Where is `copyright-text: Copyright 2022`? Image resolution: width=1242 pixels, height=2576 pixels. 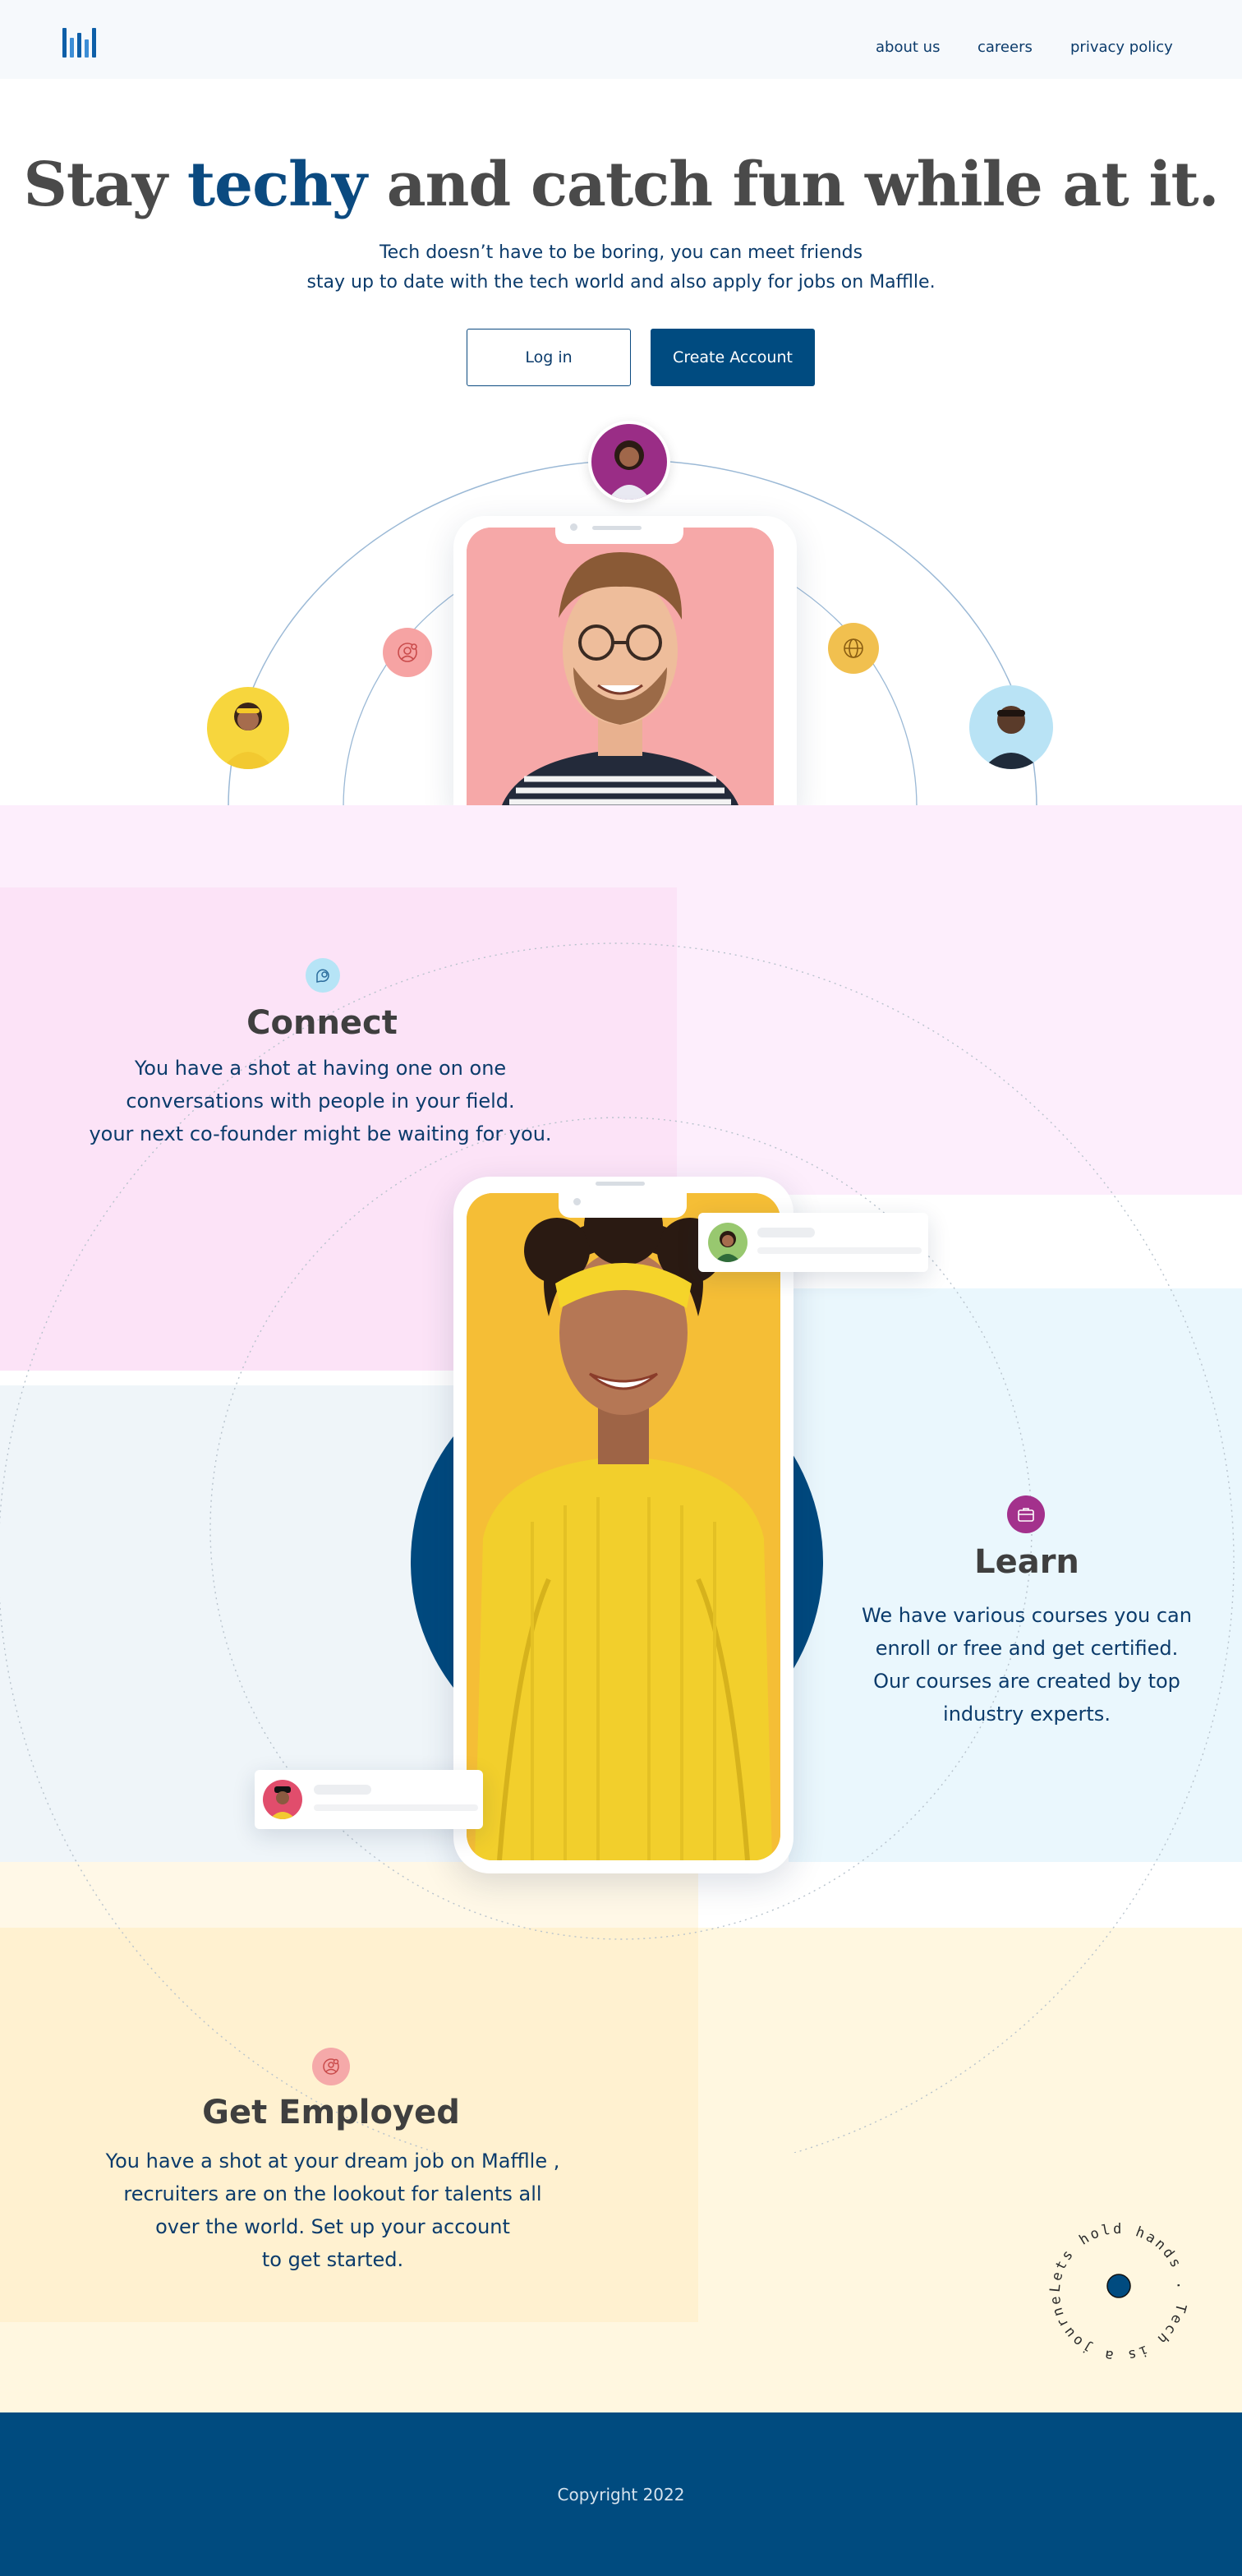
copyright-text: Copyright 2022 is located at coordinates (621, 2495).